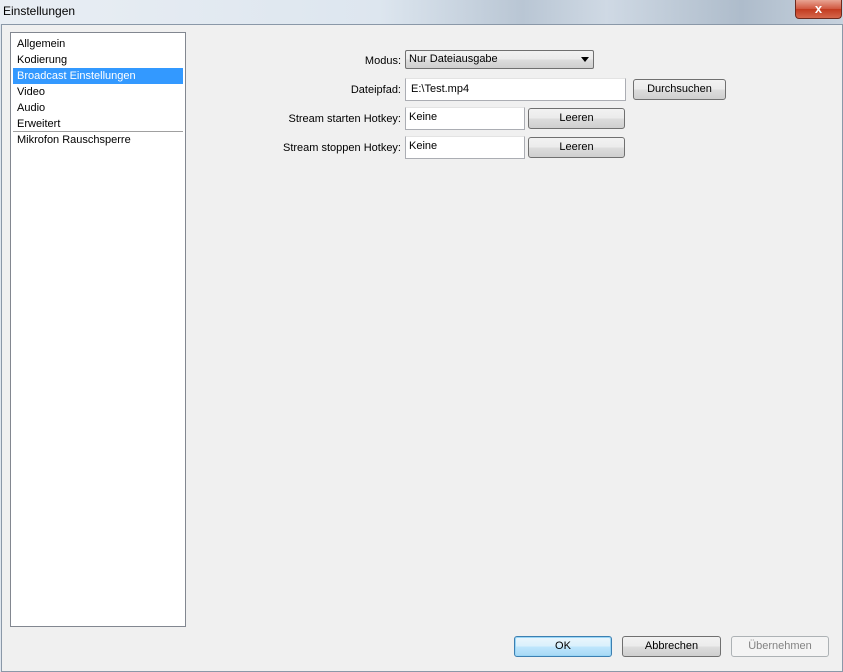 The width and height of the screenshot is (843, 672). What do you see at coordinates (515, 89) in the screenshot?
I see `filepath-input: E:\Test.mp4` at bounding box center [515, 89].